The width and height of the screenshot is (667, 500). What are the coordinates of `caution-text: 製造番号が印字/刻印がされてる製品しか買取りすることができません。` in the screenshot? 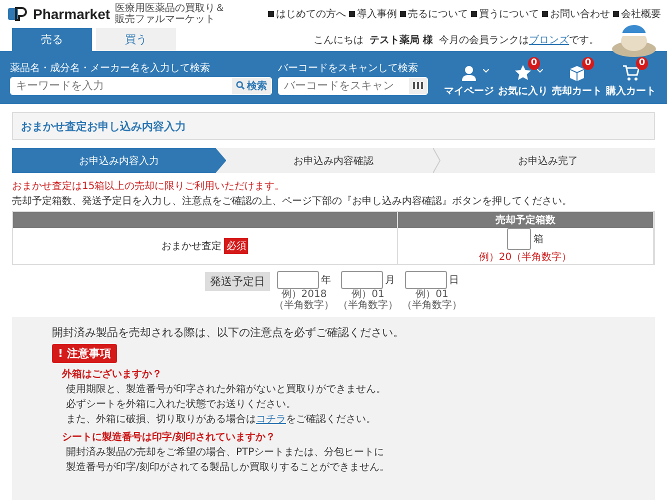 It's located at (228, 467).